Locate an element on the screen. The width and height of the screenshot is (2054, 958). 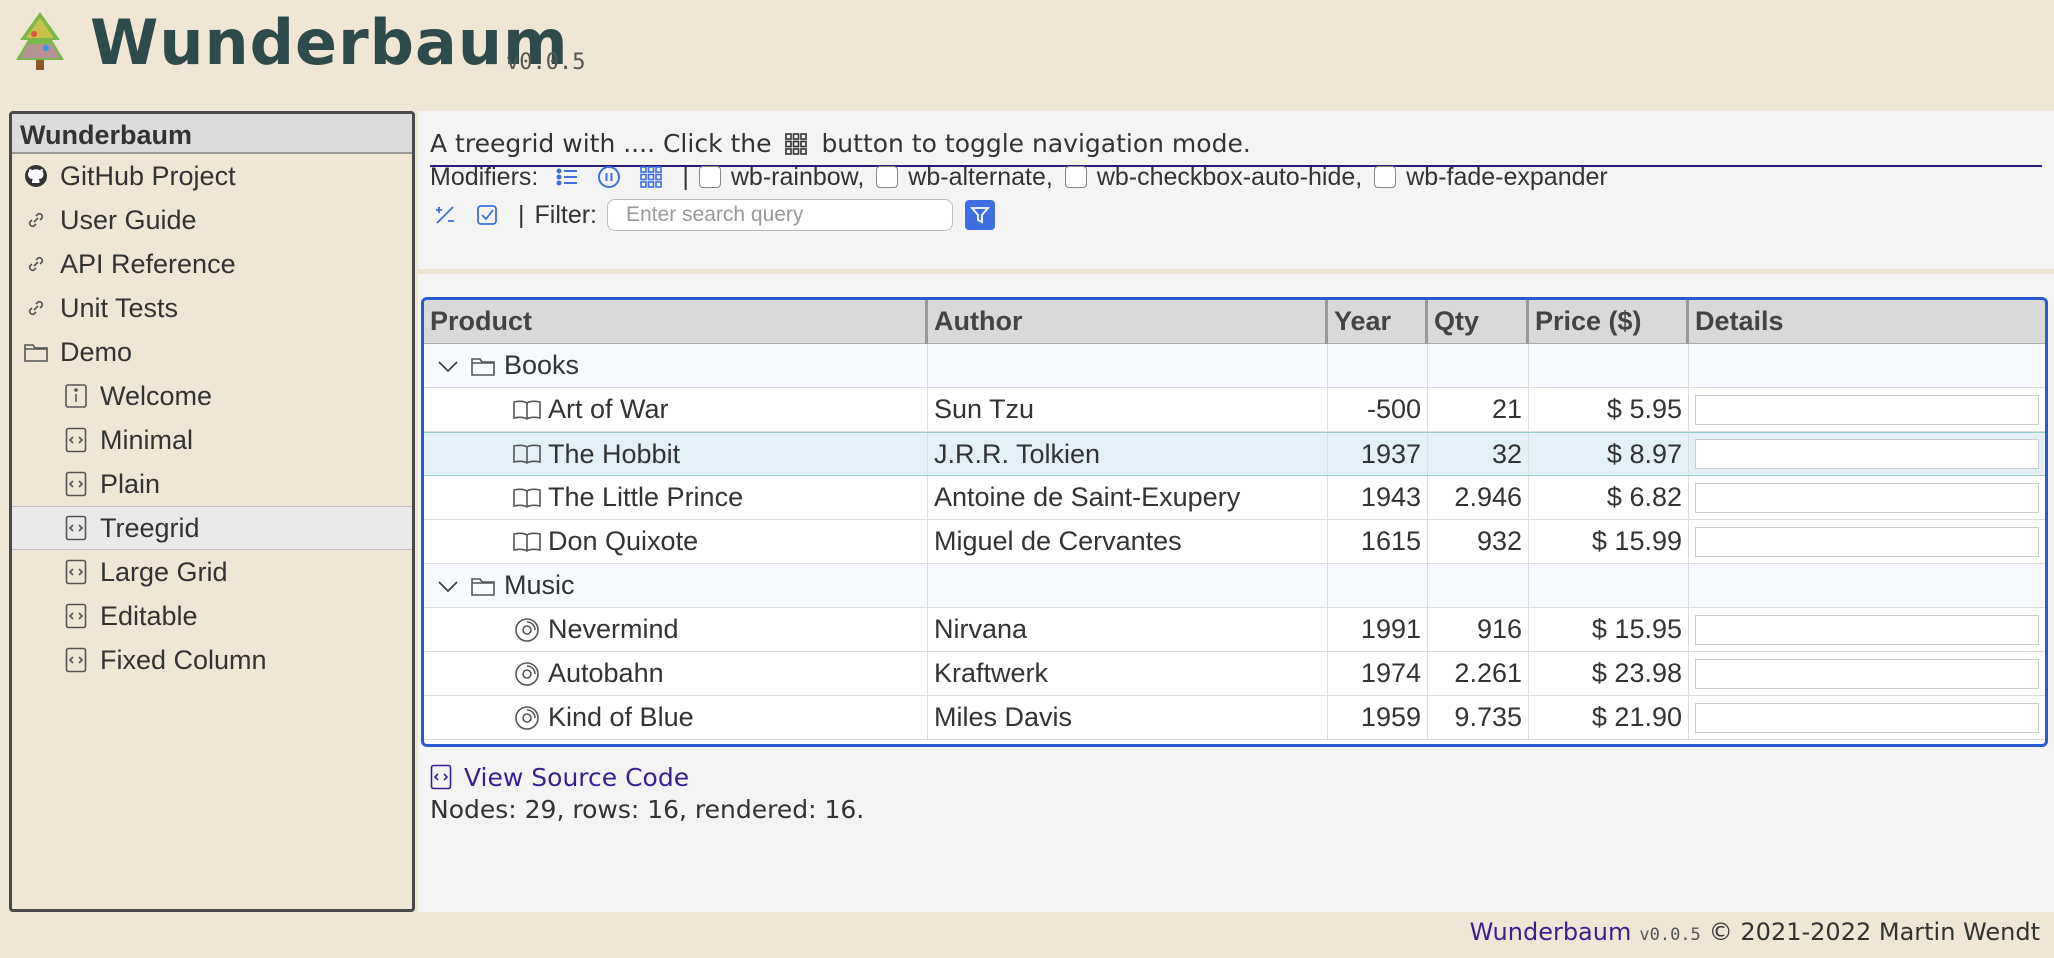
table-row: The Hobbit J.R.R. Tolkien 1937 32 $ 8.97 is located at coordinates (1234, 454).